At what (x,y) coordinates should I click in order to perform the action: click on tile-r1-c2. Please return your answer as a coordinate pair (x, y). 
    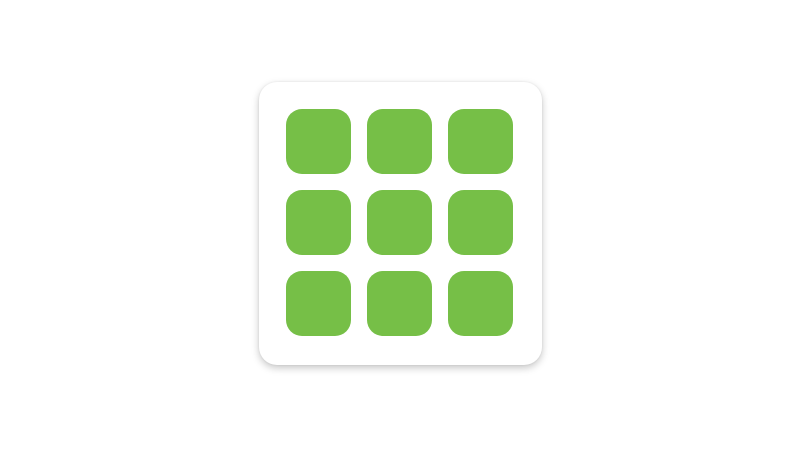
    Looking at the image, I should click on (399, 141).